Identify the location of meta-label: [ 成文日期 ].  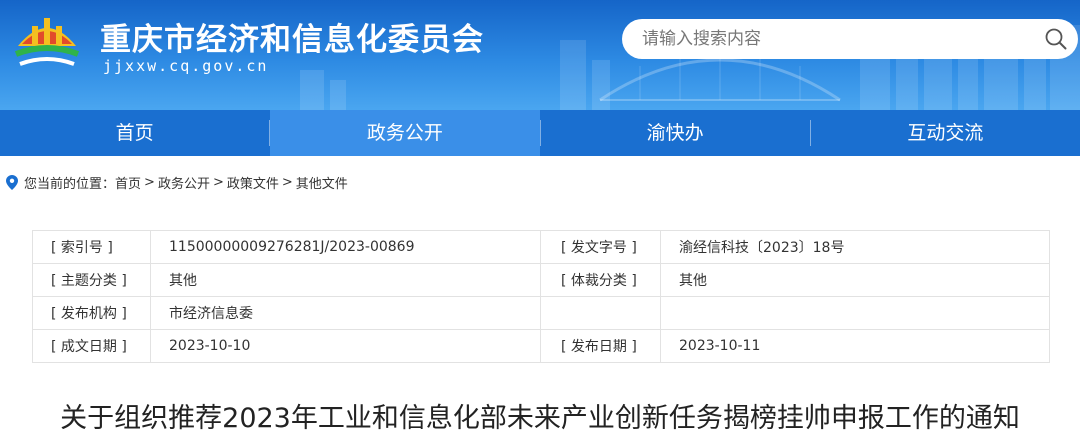
(91, 346).